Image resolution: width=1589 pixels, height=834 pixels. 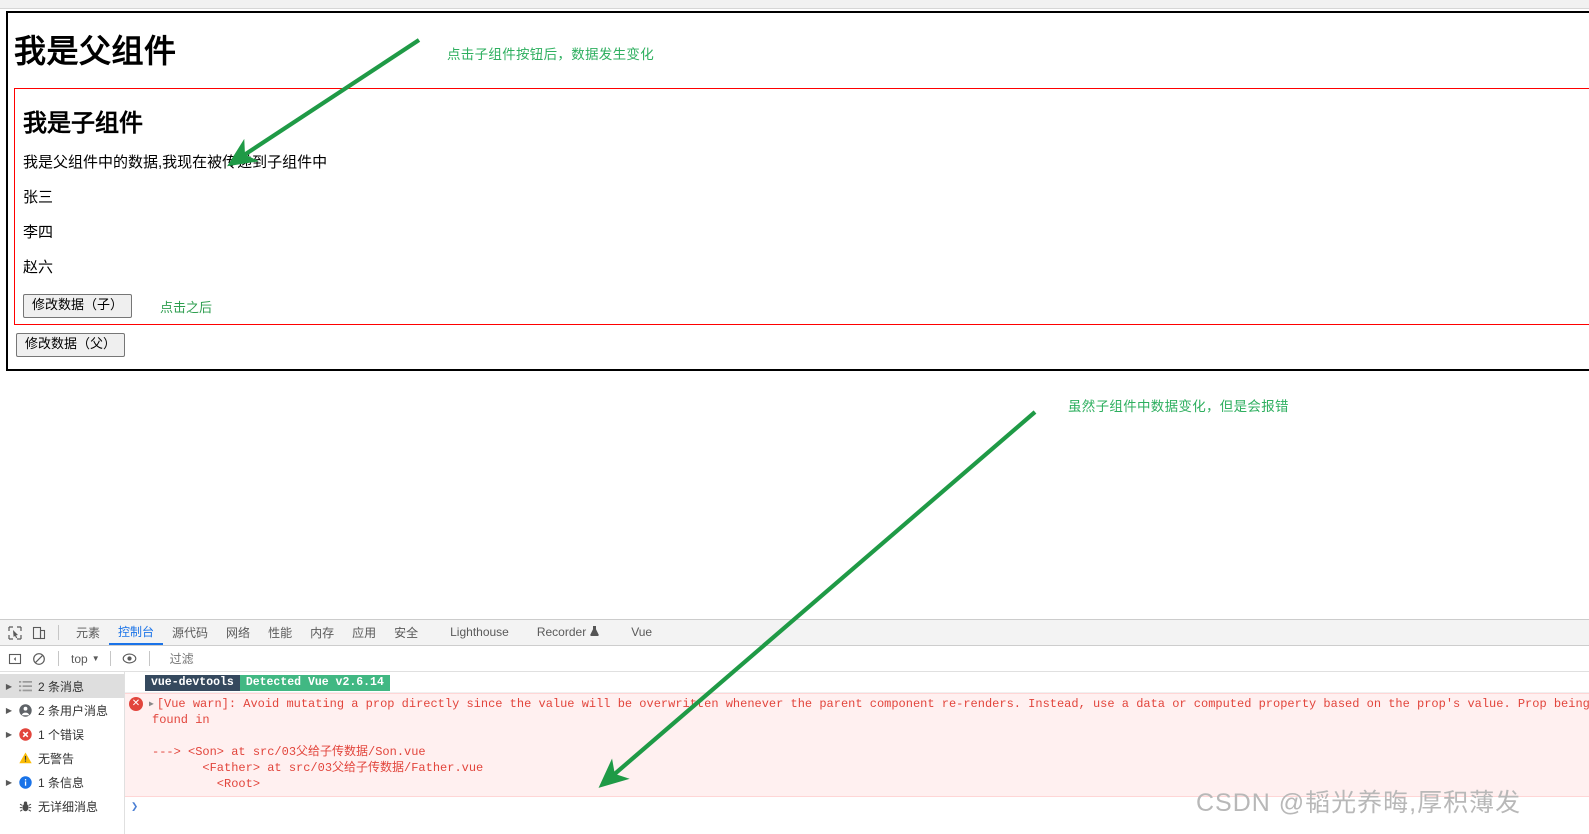 I want to click on sidebar-item-warnings: 无警告, so click(x=62, y=758).